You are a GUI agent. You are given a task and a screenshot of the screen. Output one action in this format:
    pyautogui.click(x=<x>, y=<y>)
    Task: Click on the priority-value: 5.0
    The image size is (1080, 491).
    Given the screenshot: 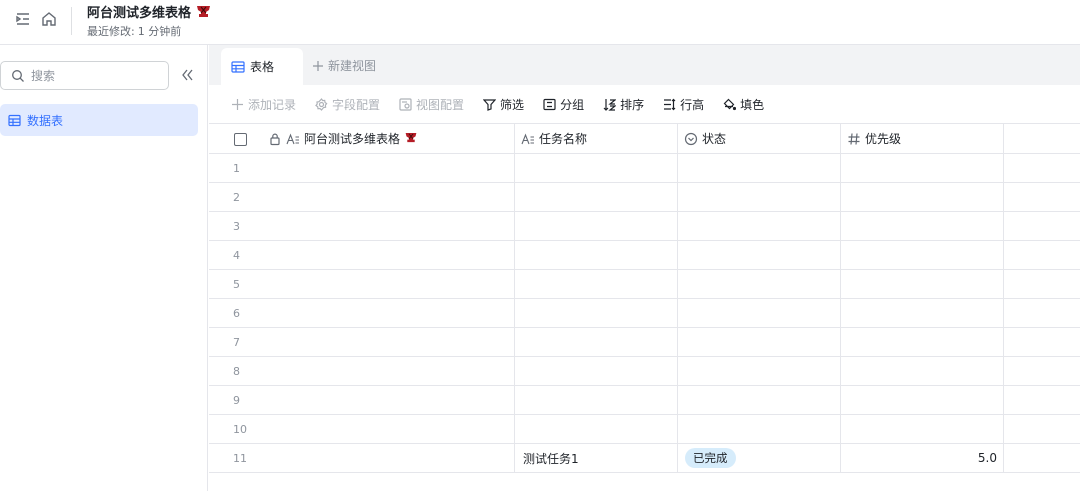 What is the action you would take?
    pyautogui.click(x=987, y=458)
    